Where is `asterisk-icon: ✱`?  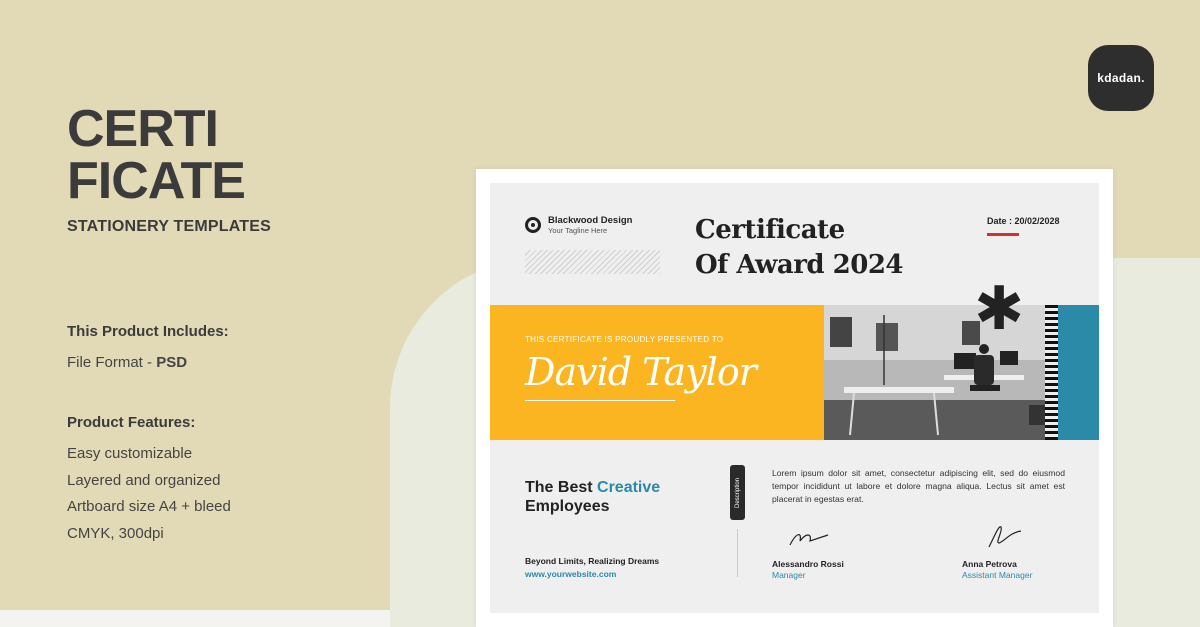 asterisk-icon: ✱ is located at coordinates (999, 308).